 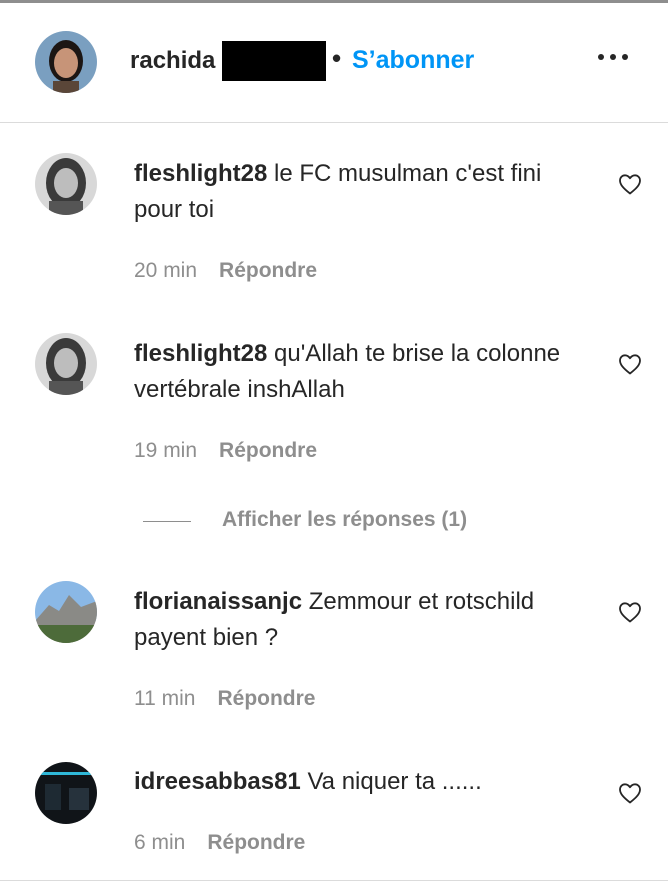 I want to click on comment-meta: 11 min Répondre, so click(x=225, y=699).